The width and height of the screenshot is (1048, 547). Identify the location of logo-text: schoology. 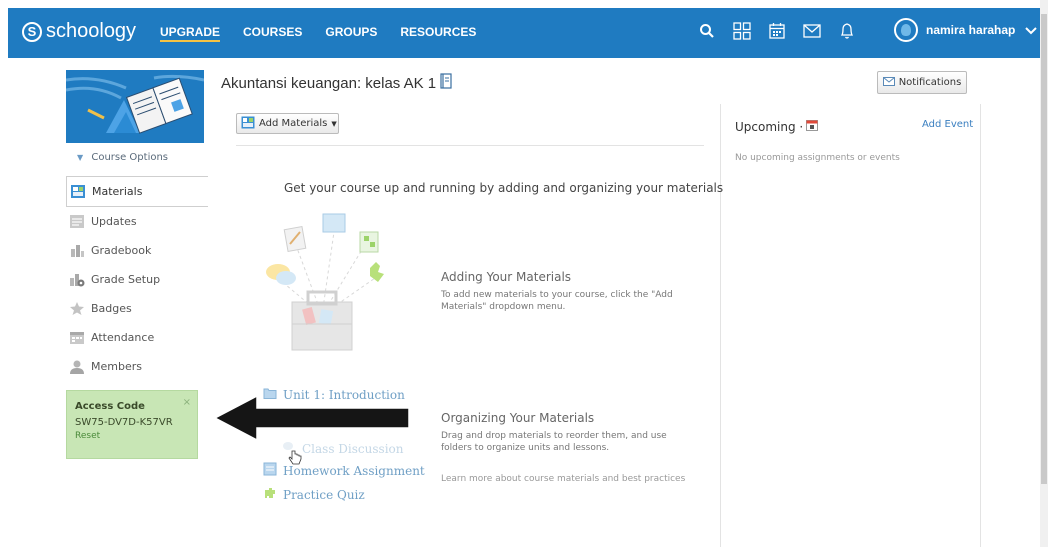
(91, 31).